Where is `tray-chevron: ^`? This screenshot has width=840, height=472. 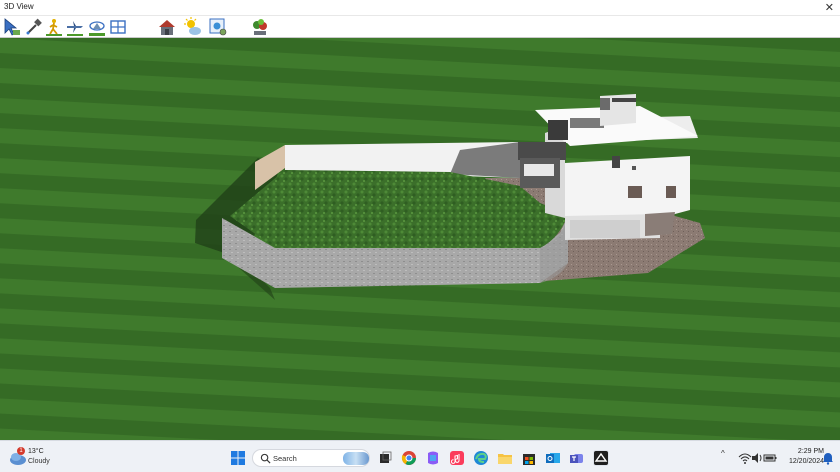 tray-chevron: ^ is located at coordinates (723, 457).